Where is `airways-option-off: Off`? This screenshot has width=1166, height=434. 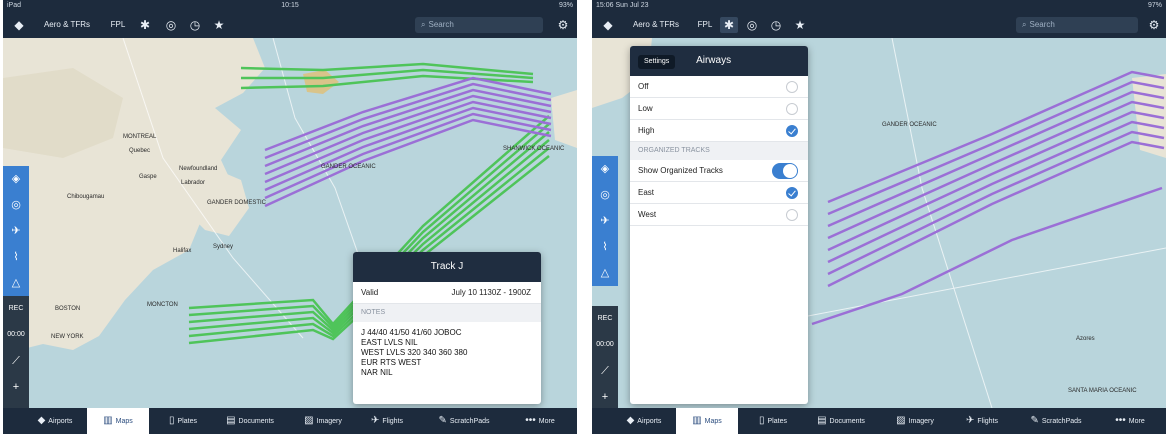 airways-option-off: Off is located at coordinates (719, 87).